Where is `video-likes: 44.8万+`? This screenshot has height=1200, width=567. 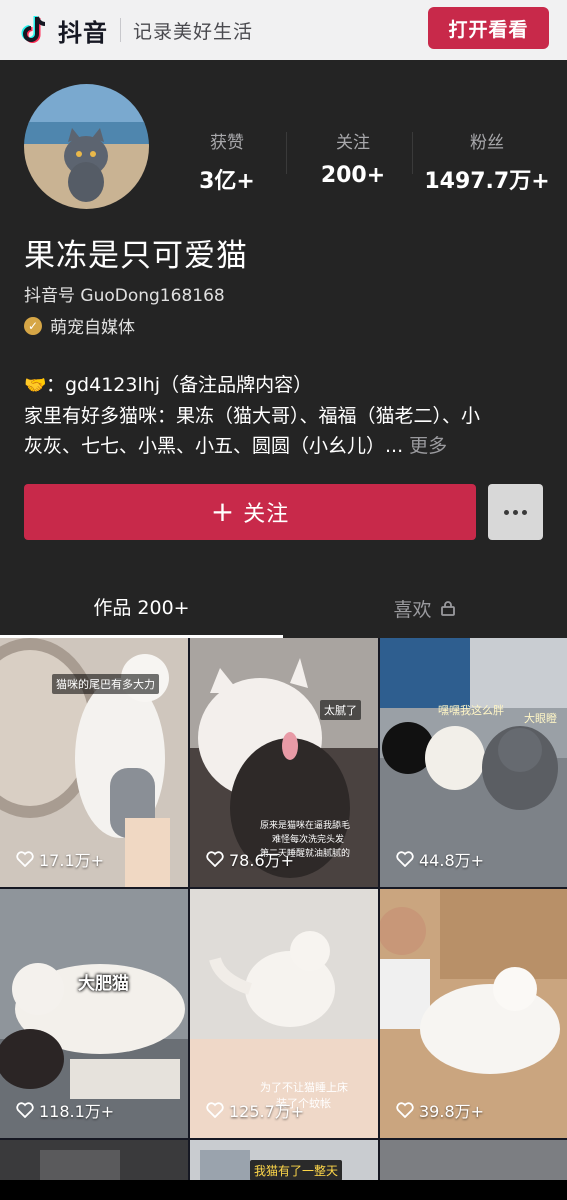
video-likes: 44.8万+ is located at coordinates (440, 859).